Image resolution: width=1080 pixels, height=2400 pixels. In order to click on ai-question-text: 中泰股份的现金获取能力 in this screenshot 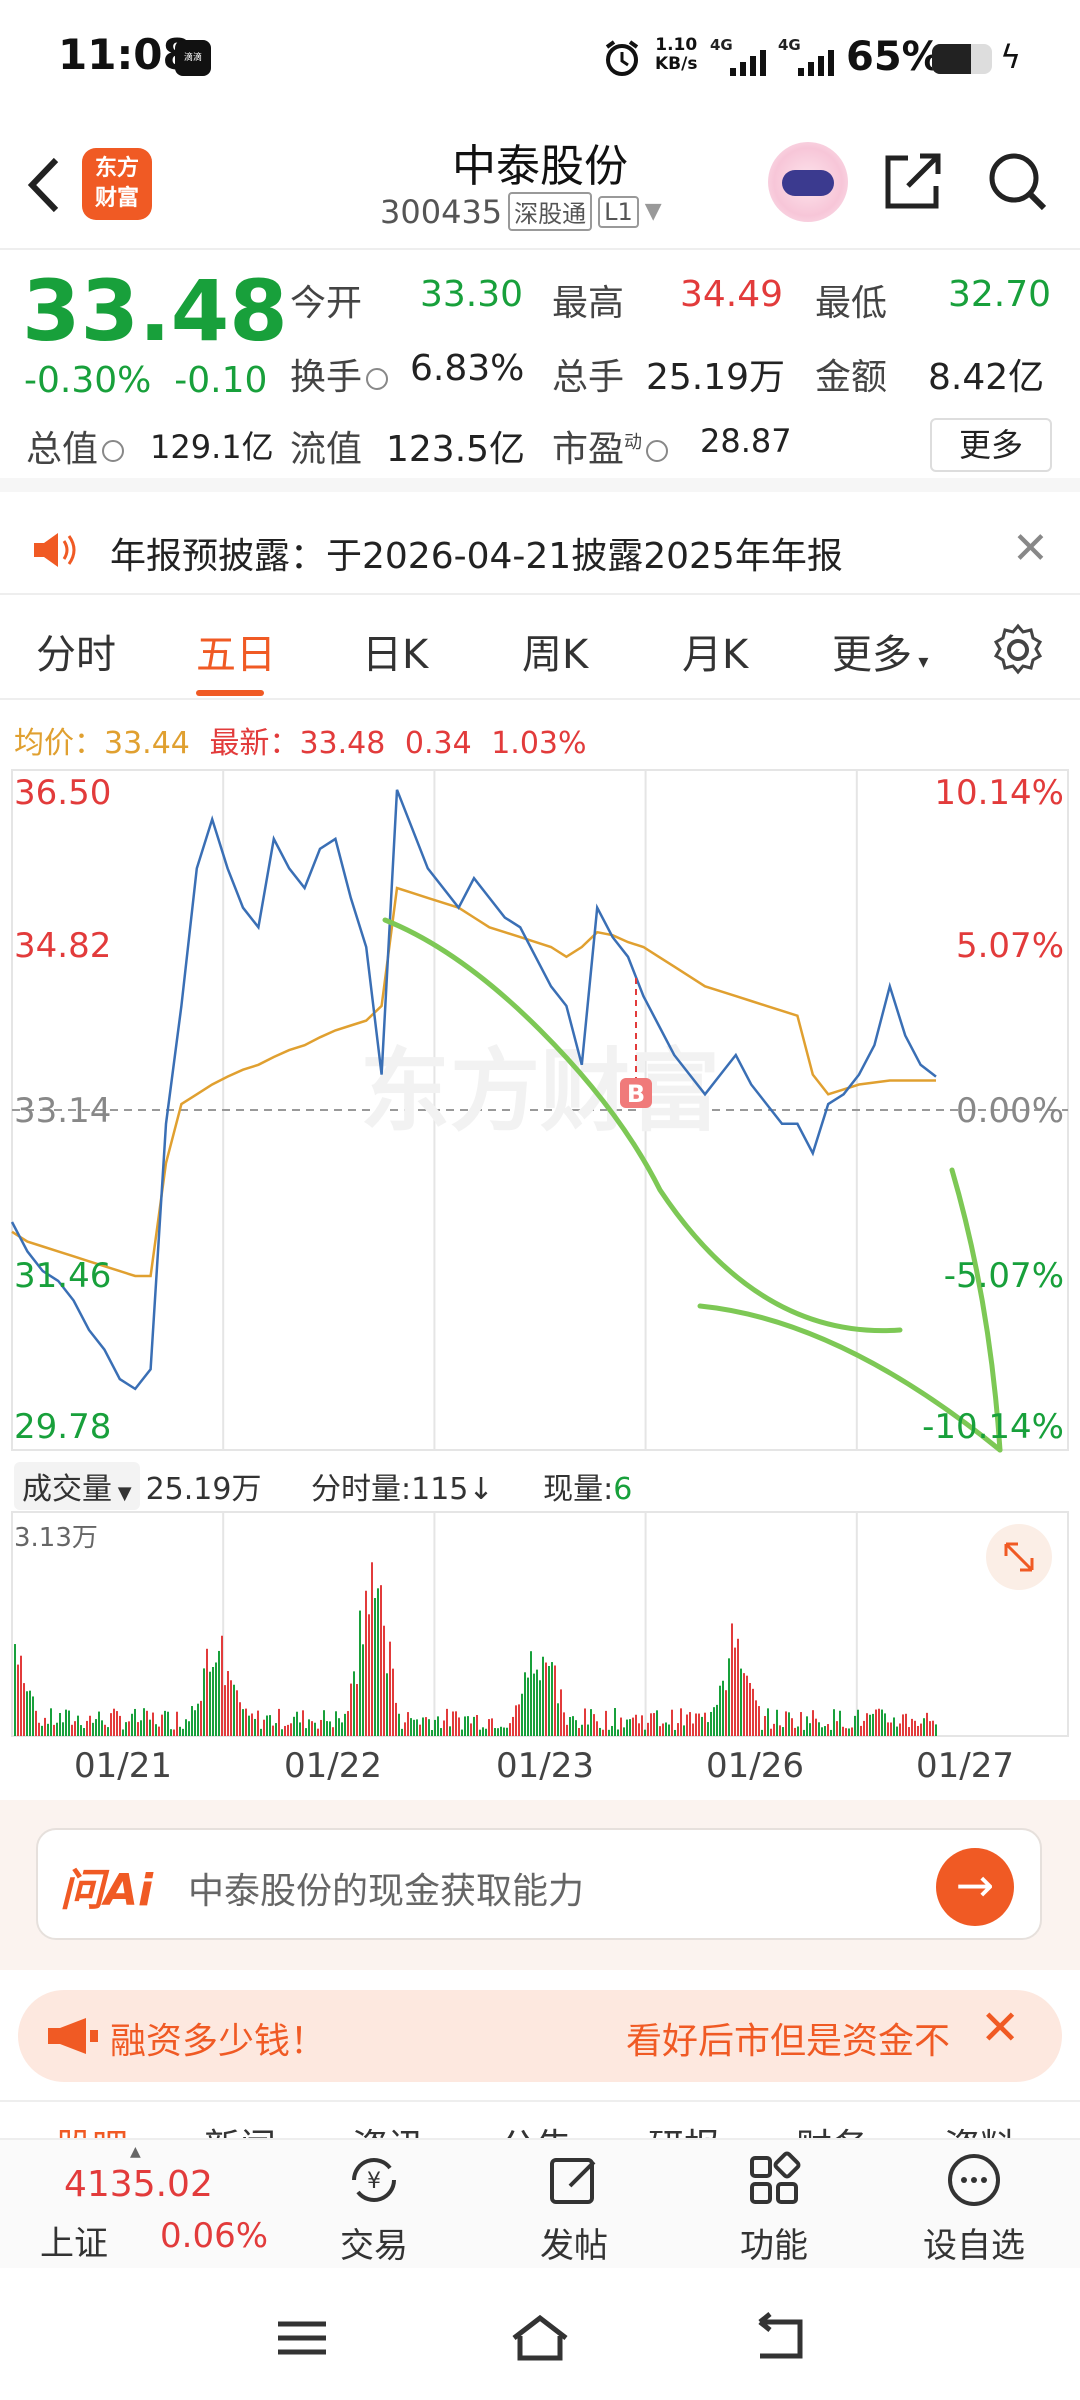, I will do `click(386, 1888)`.